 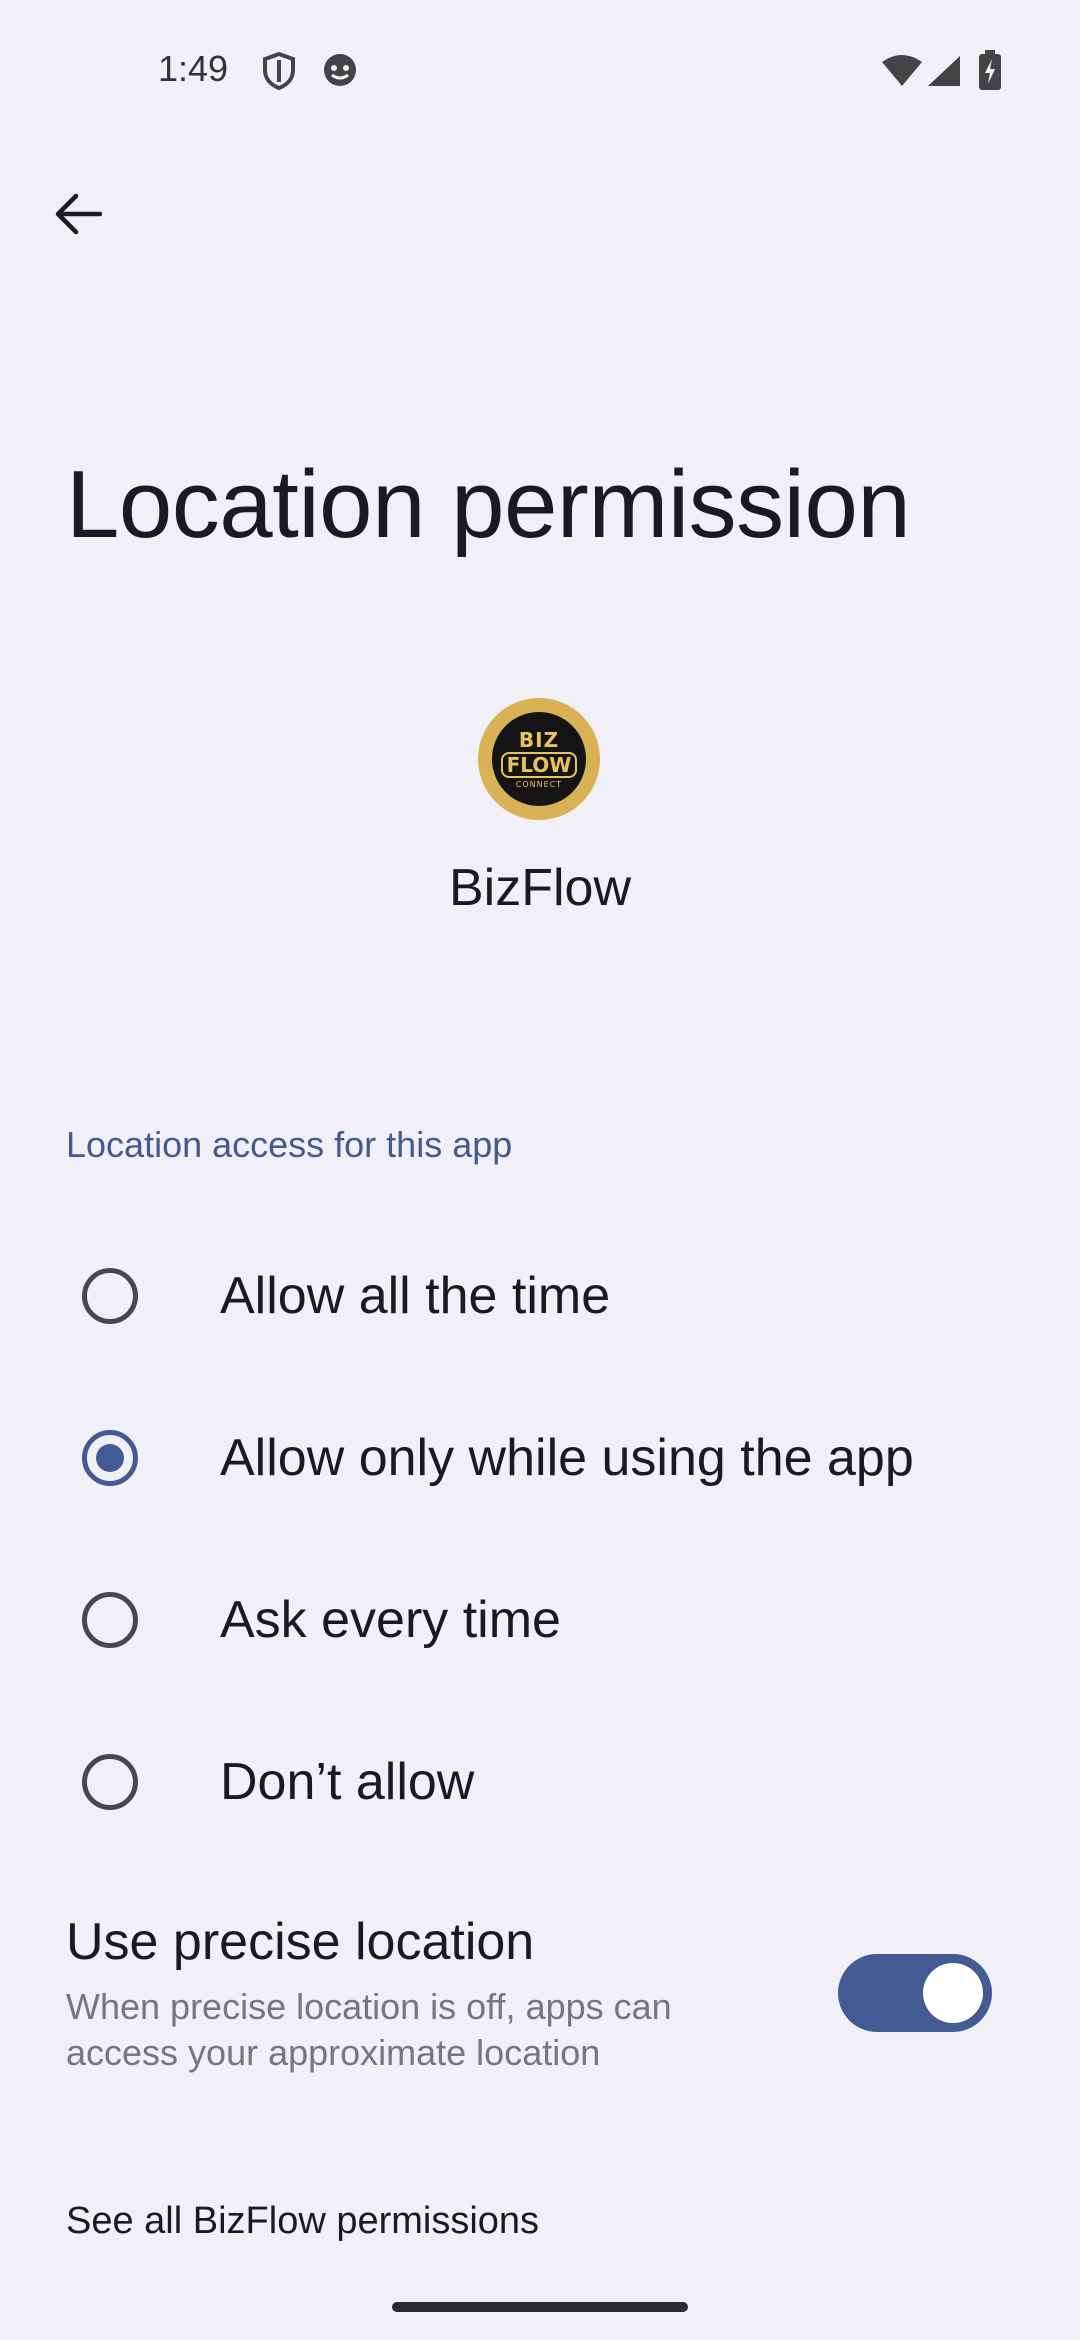 I want to click on toggle-thumb, so click(x=953, y=1993).